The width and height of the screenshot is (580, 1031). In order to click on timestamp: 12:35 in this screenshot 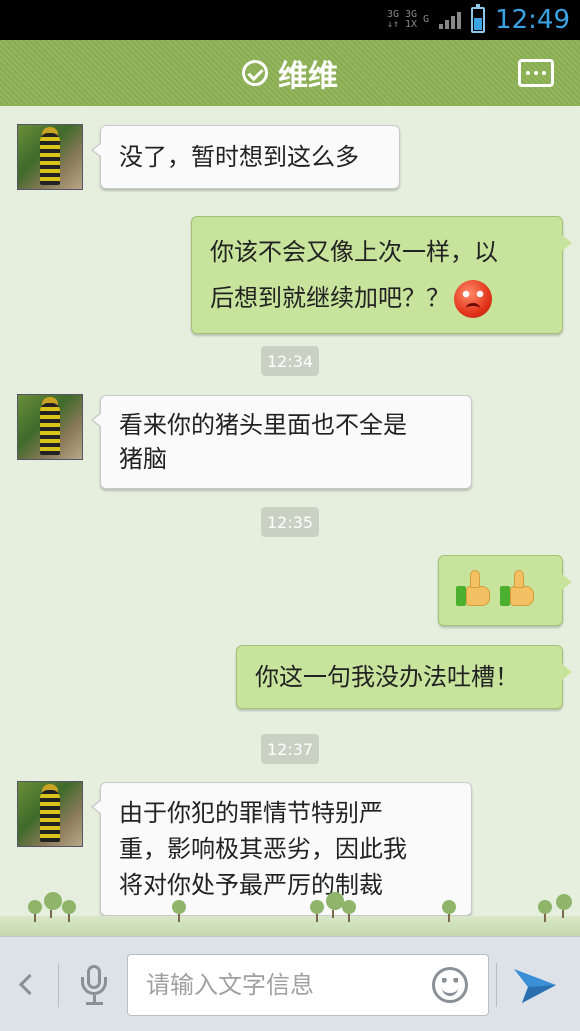, I will do `click(290, 522)`.